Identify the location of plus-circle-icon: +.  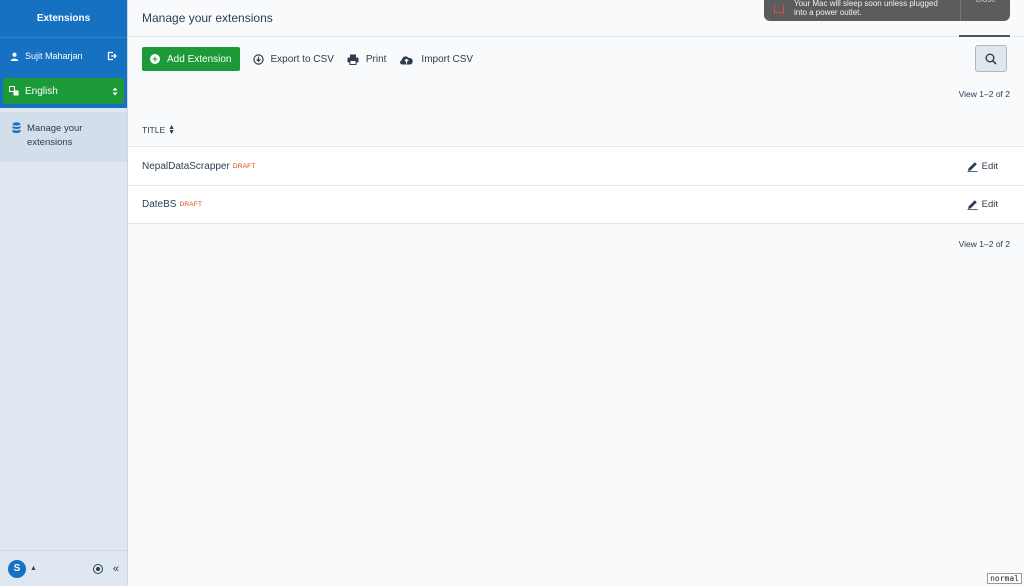
(155, 59).